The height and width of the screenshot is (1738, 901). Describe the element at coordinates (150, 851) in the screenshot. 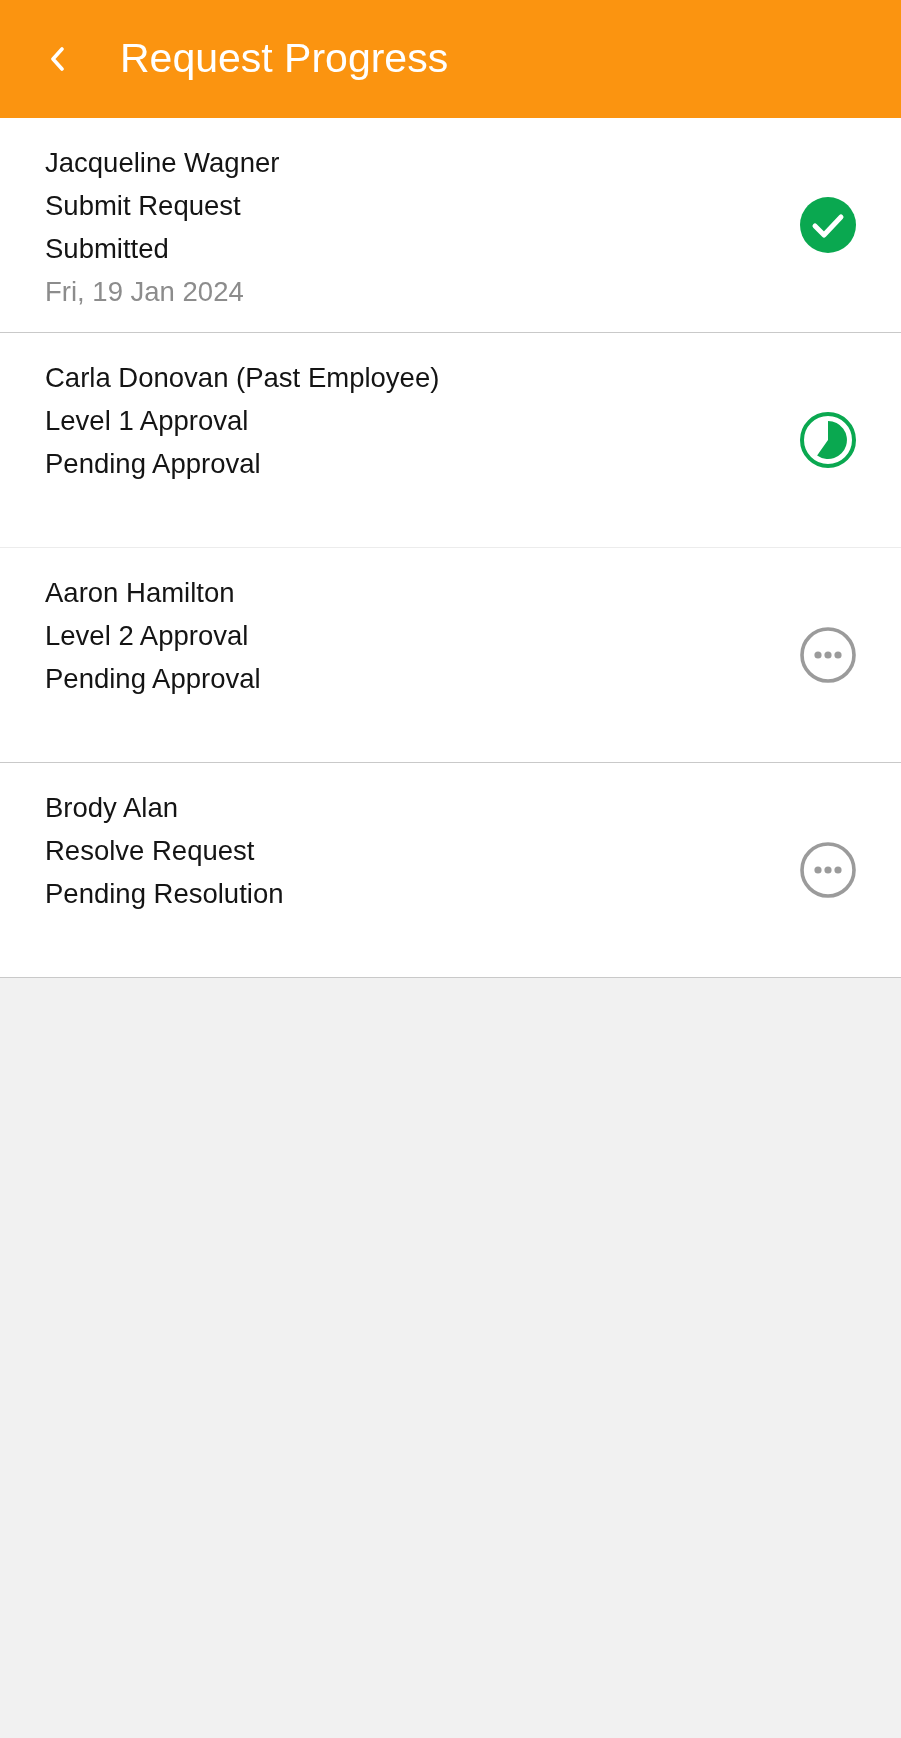

I see `step-name: Resolve Request` at that location.